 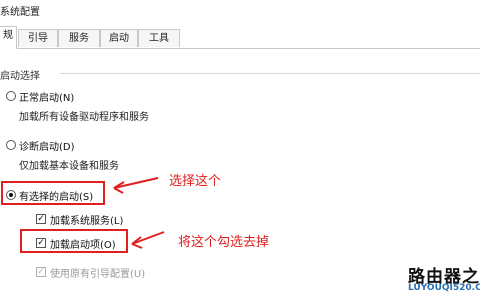 What do you see at coordinates (444, 288) in the screenshot?
I see `watermark-url: LUYOUQI520.COM` at bounding box center [444, 288].